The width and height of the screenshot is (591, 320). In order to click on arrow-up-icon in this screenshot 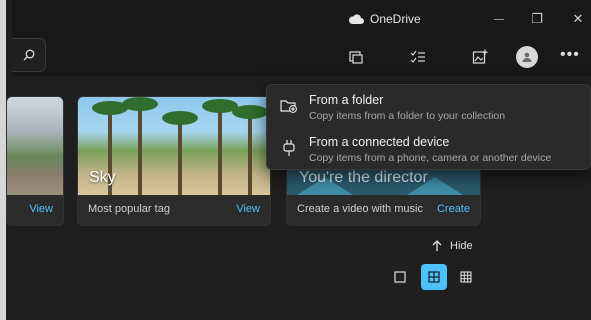, I will do `click(437, 245)`.